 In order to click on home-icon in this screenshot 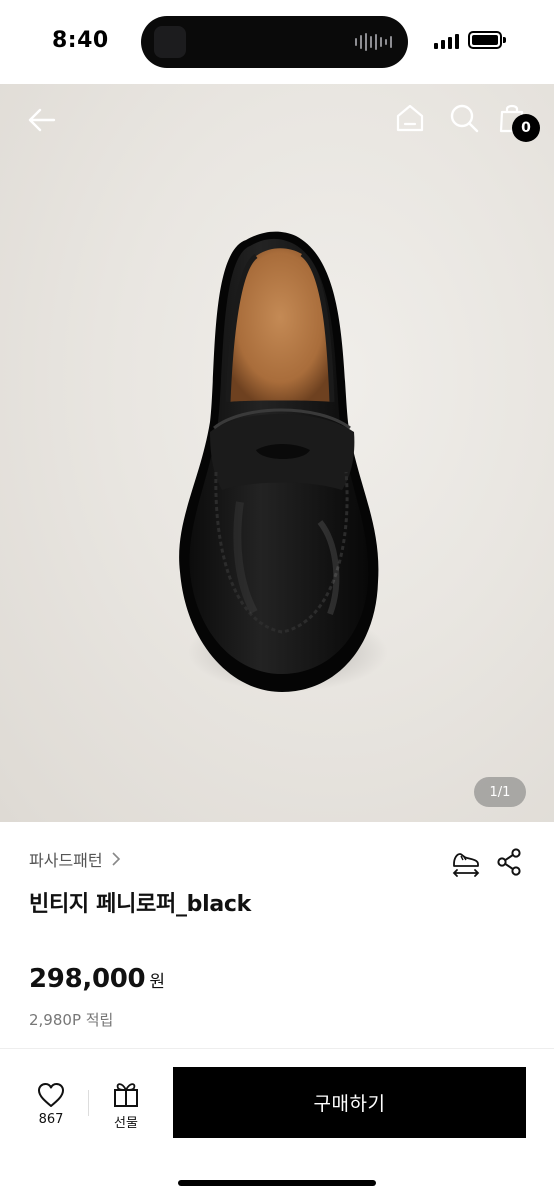, I will do `click(410, 118)`.